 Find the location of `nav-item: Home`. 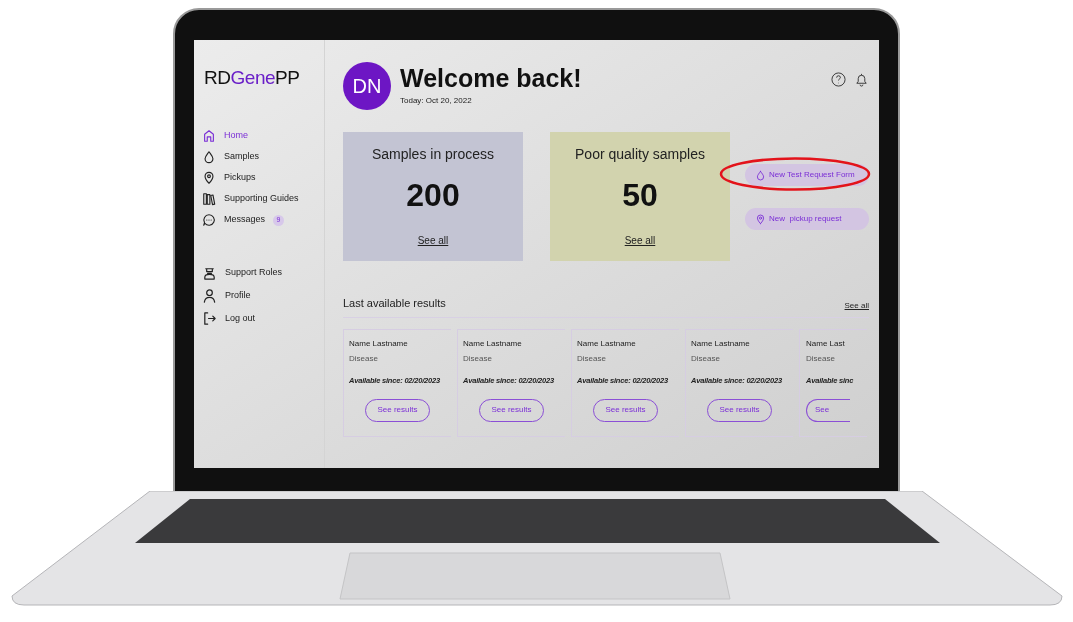

nav-item: Home is located at coordinates (236, 136).